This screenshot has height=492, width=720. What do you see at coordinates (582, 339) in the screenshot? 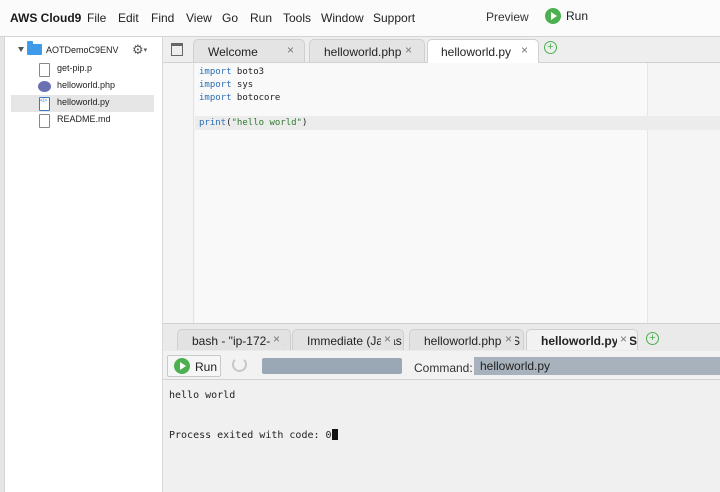
I see `tab-helloworld-py-run: helloworld.py - S ×` at bounding box center [582, 339].